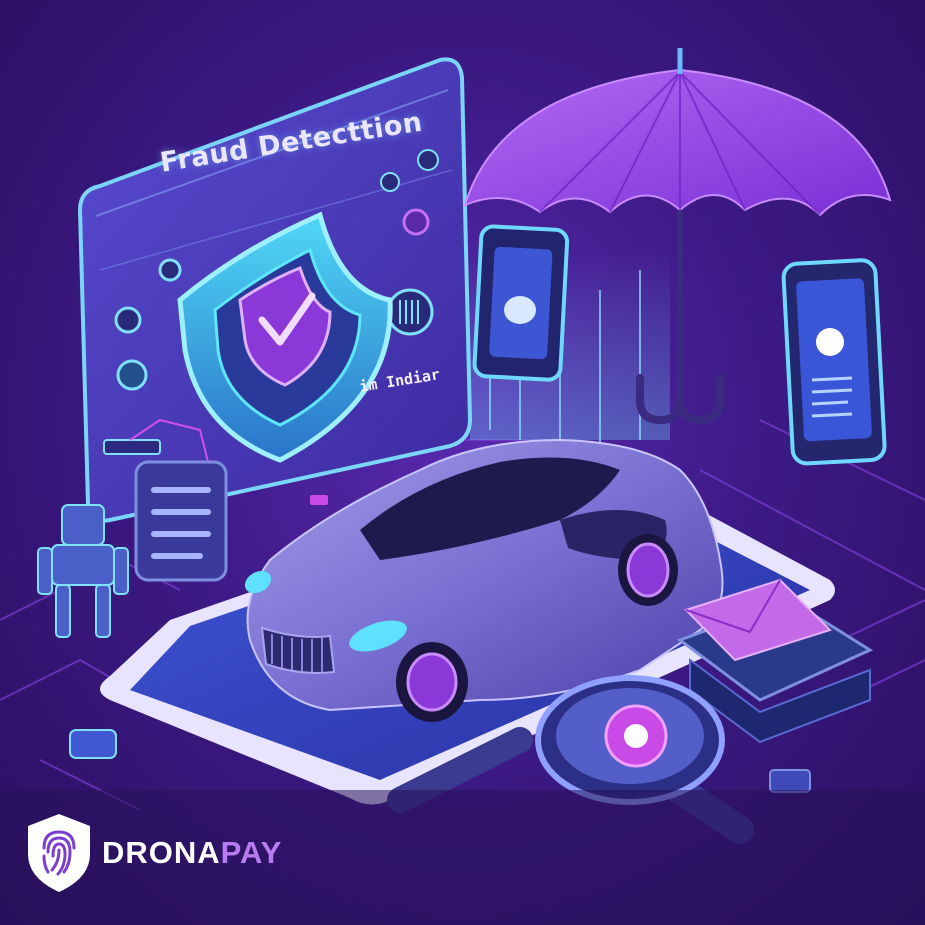  Describe the element at coordinates (432, 682) in the screenshot. I see `wheel-front` at that location.